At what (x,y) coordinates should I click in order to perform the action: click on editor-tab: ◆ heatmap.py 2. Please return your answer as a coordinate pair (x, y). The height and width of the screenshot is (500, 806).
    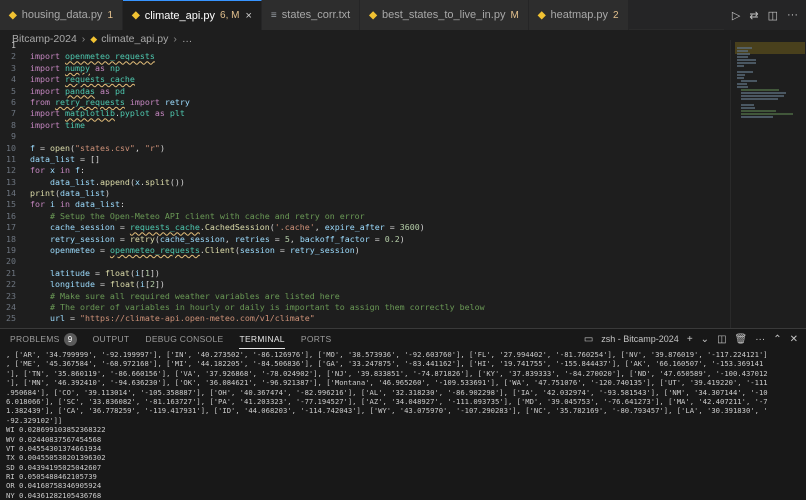
    Looking at the image, I should click on (578, 15).